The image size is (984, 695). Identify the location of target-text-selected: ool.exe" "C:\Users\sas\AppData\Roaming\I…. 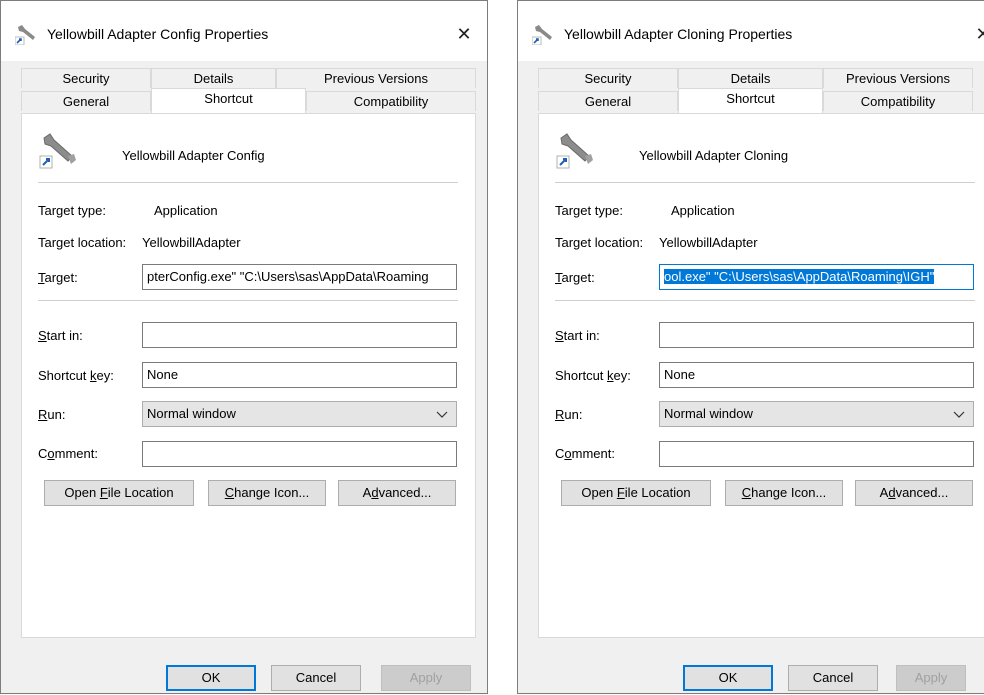
(799, 276).